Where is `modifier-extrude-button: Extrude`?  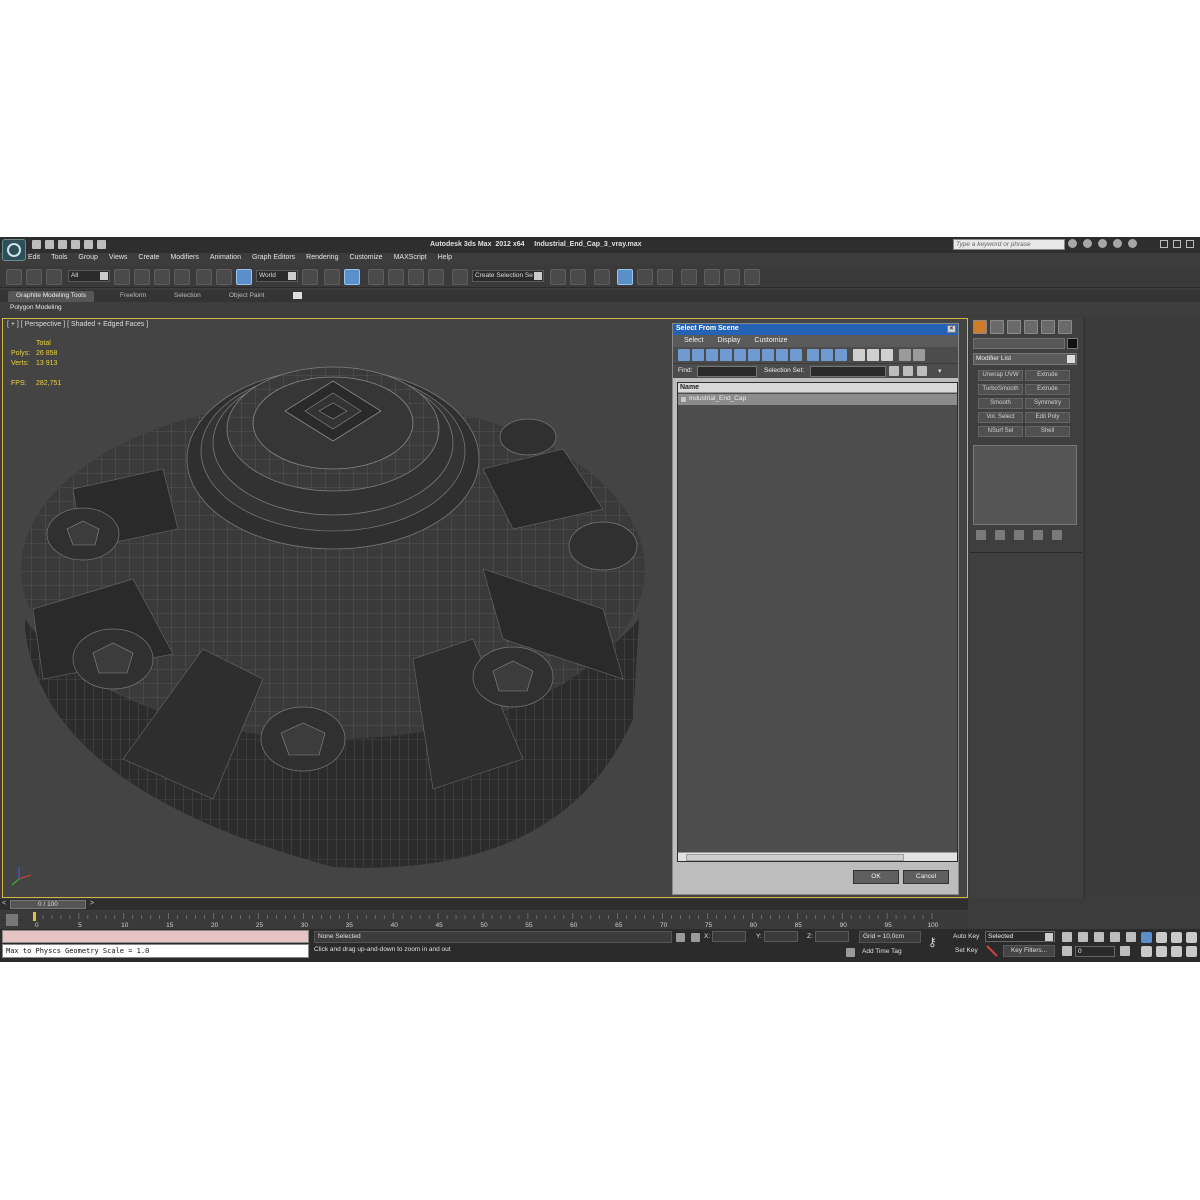
modifier-extrude-button: Extrude is located at coordinates (1047, 375).